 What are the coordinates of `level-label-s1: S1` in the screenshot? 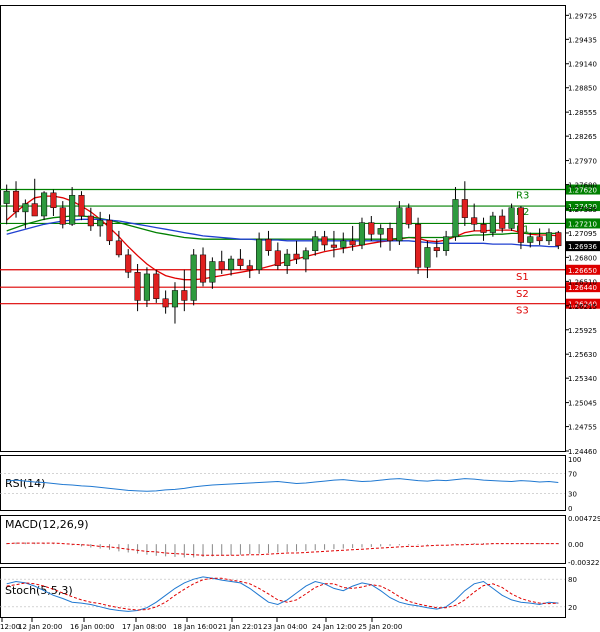 It's located at (522, 277).